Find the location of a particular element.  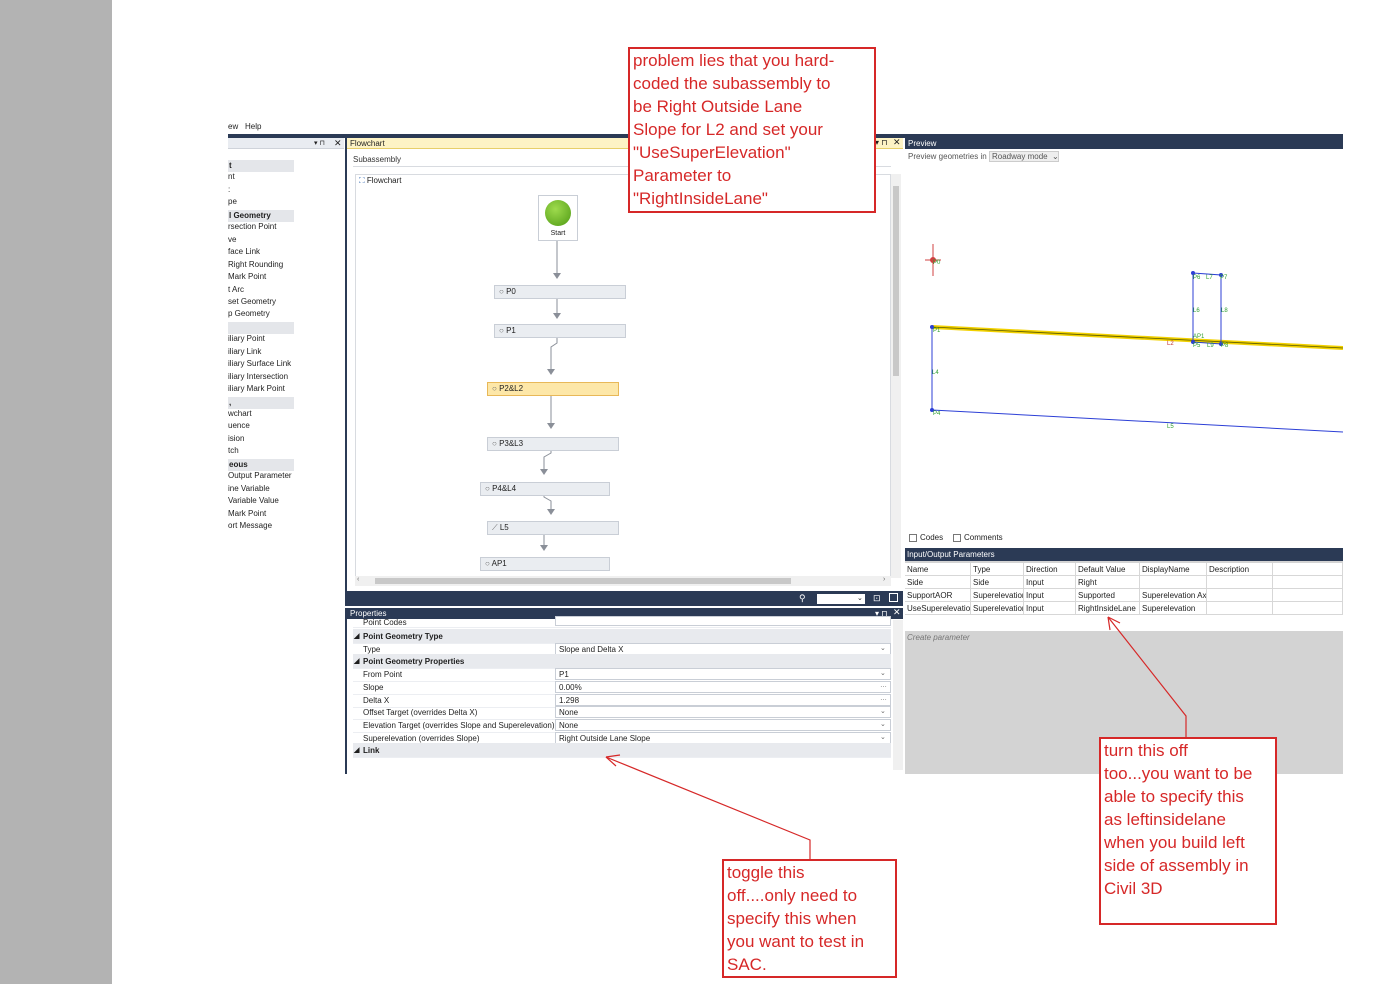

annotation-line: too...you want to be is located at coordinates (1178, 773).